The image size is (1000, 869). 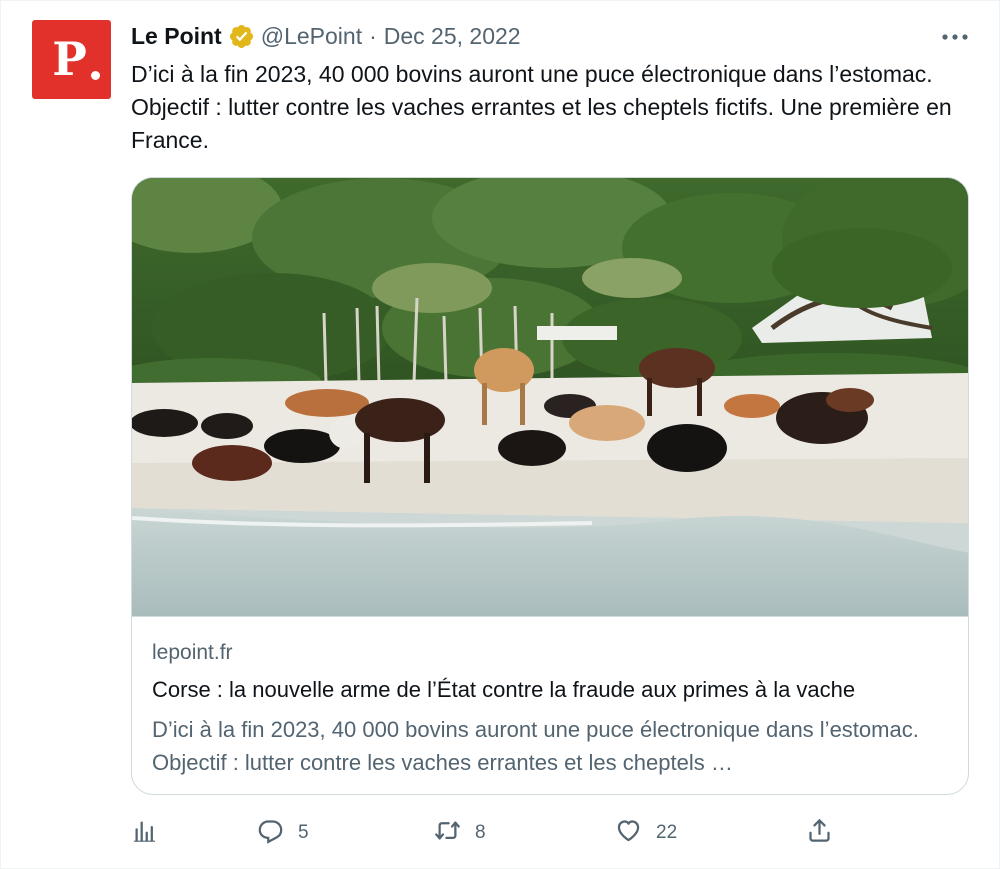 What do you see at coordinates (491, 833) in the screenshot?
I see `tweet-actions: 5 8 22` at bounding box center [491, 833].